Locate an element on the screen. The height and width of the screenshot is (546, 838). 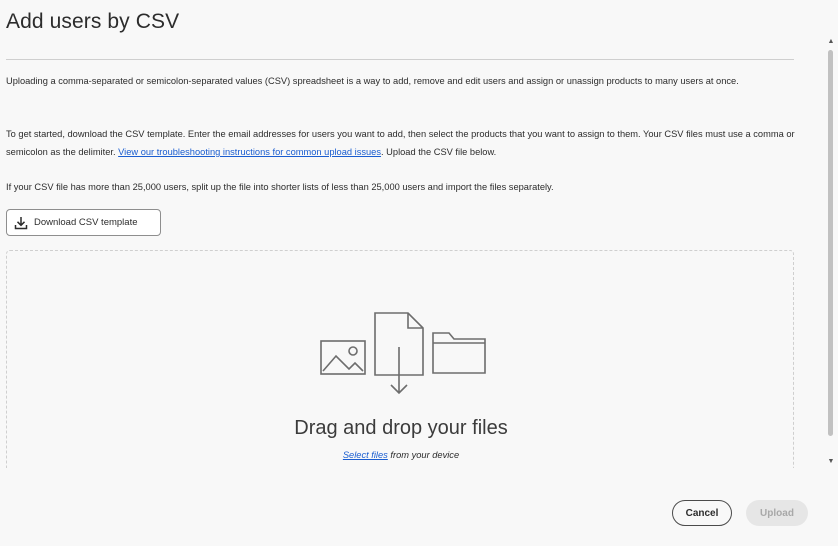
scroll-up-arrow-icon: ▲ is located at coordinates (831, 42).